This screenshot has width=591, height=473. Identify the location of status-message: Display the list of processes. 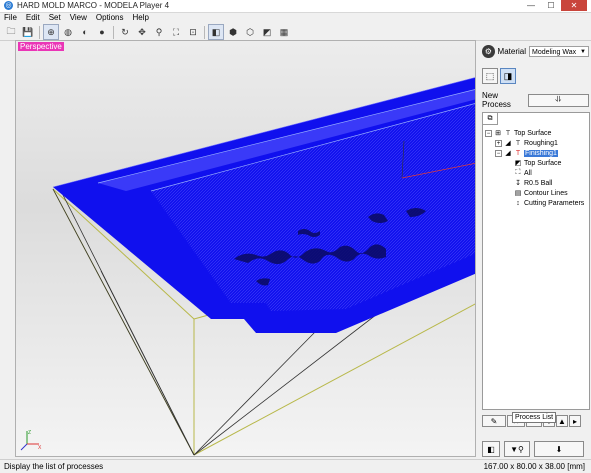
(54, 466).